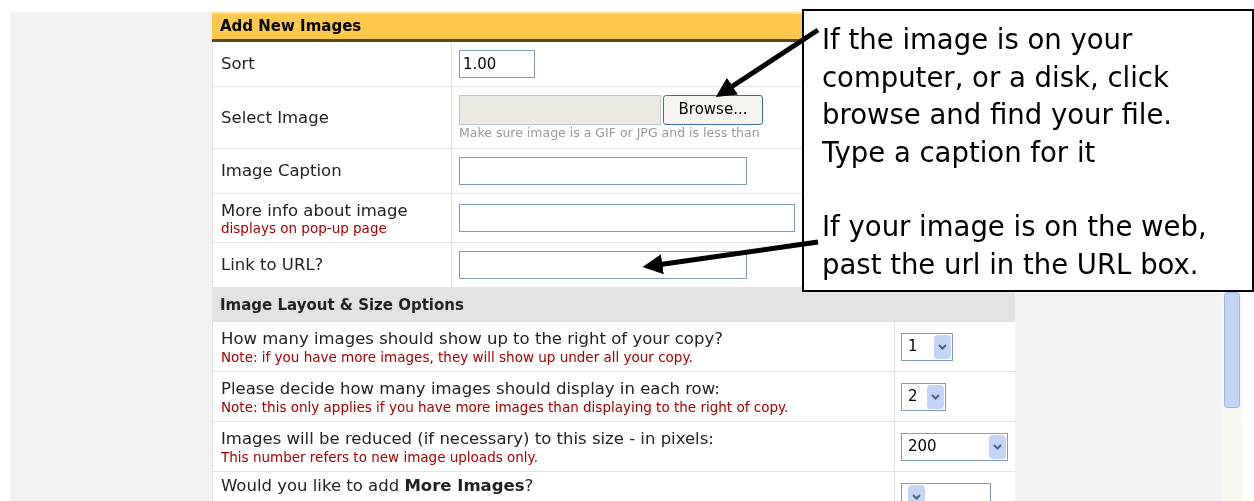 This screenshot has width=1254, height=501. I want to click on field-label: Select Image, so click(275, 117).